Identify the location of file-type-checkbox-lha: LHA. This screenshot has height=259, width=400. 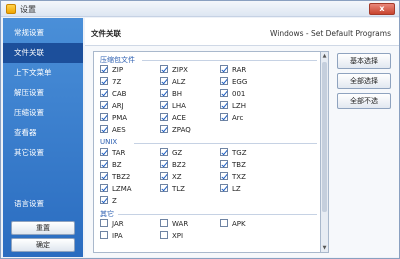
(173, 106).